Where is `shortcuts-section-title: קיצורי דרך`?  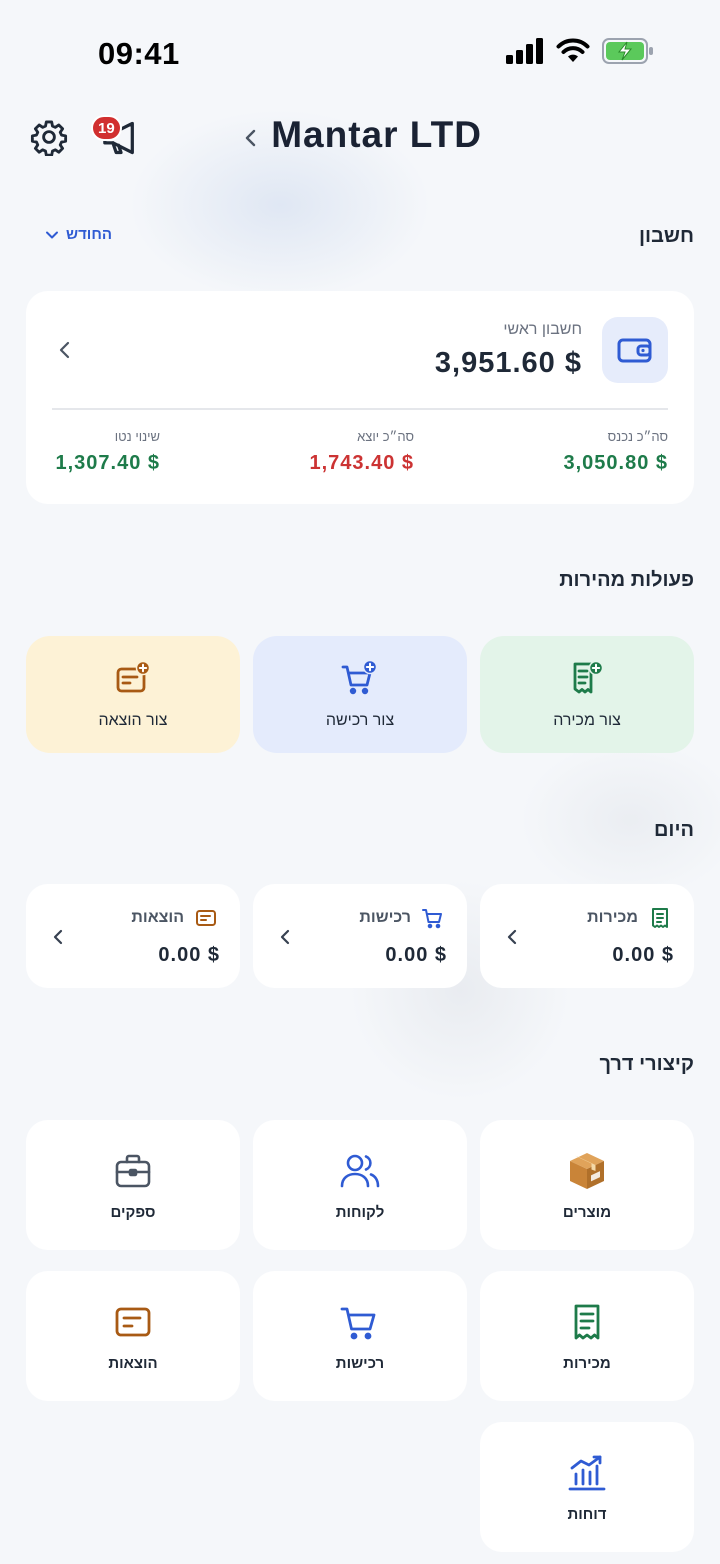
shortcuts-section-title: קיצורי דרך is located at coordinates (646, 1064).